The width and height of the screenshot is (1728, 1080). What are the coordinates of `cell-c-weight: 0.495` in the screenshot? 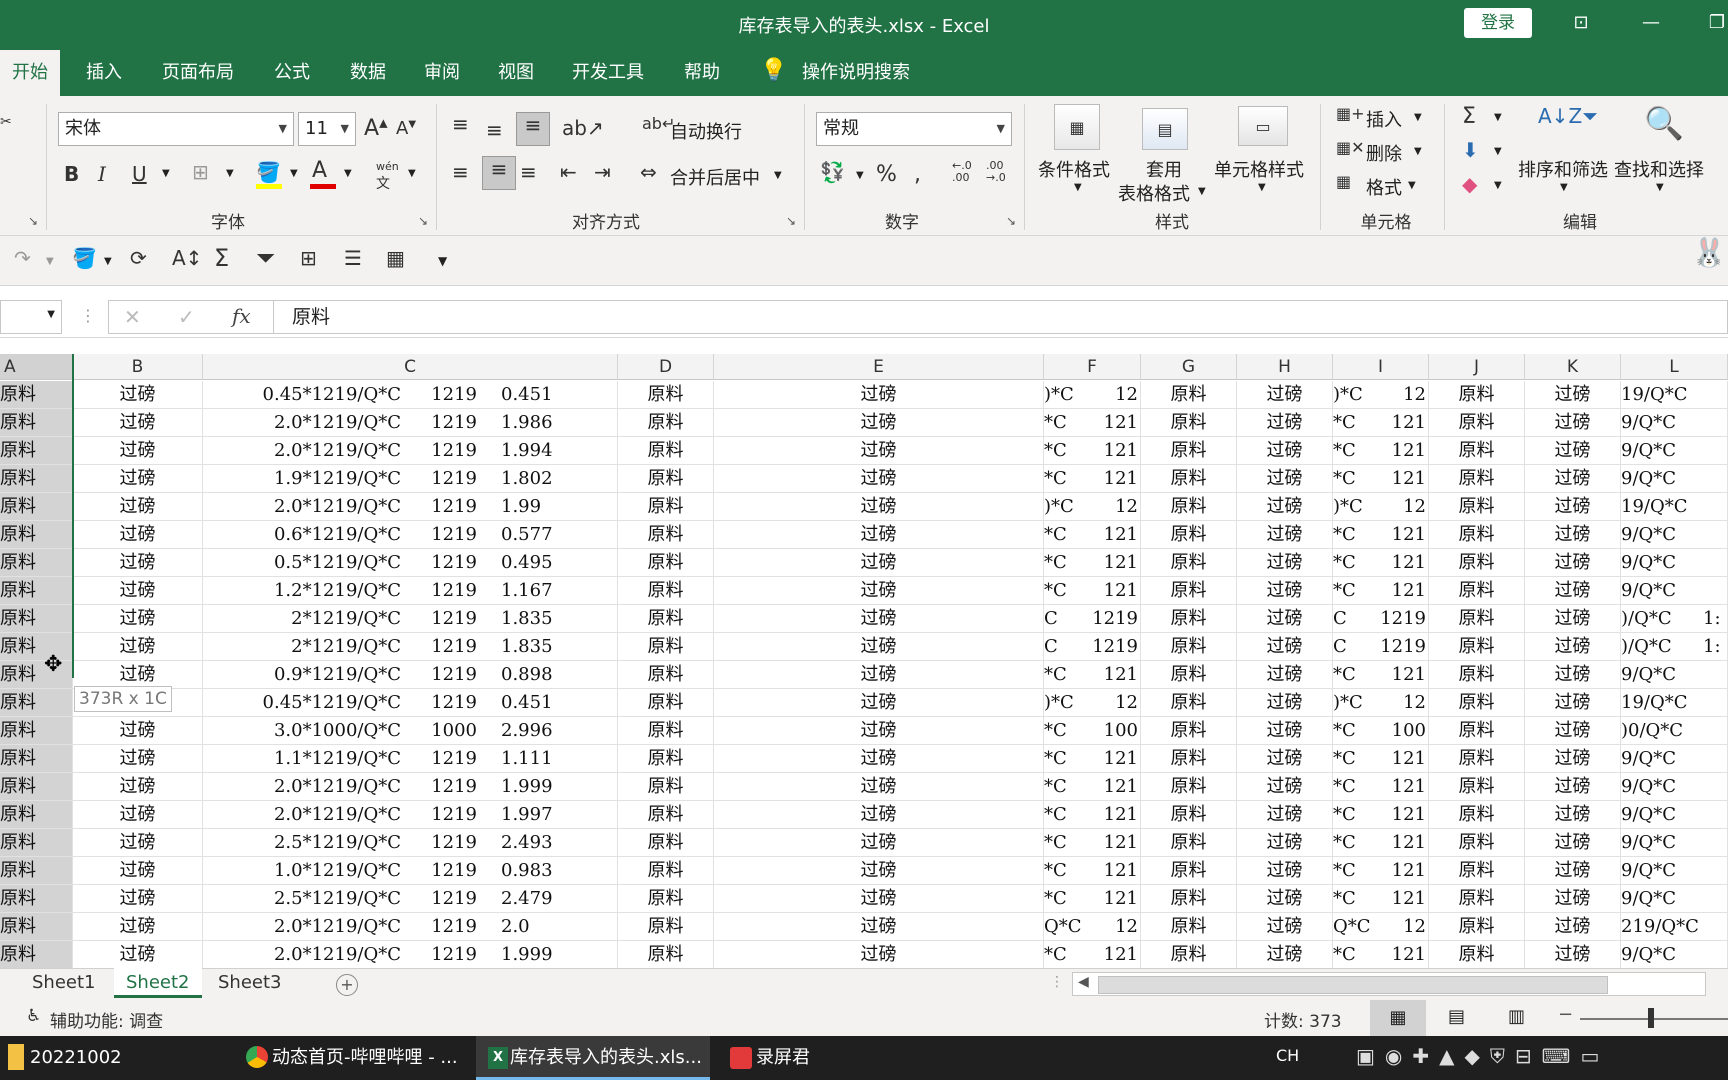 It's located at (548, 563).